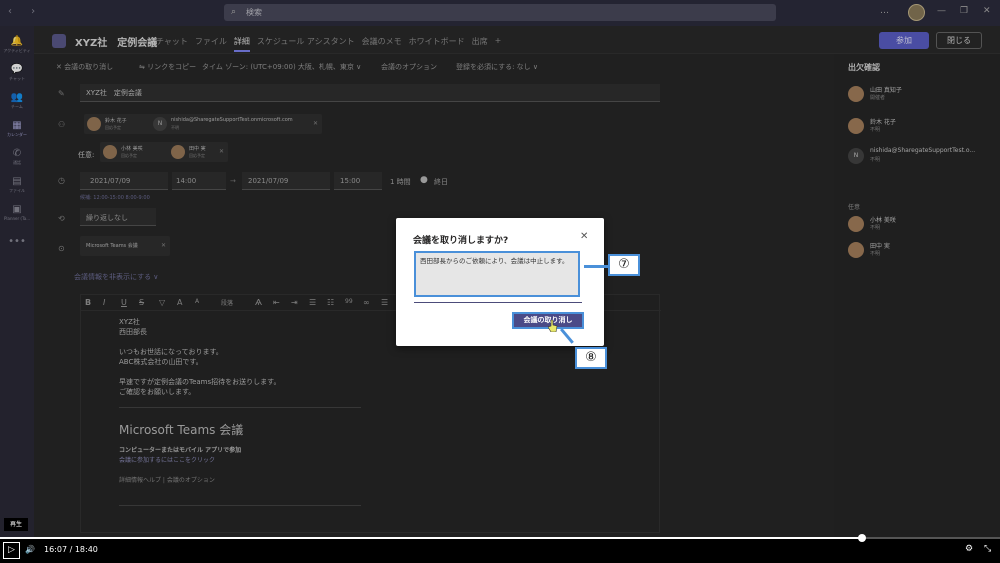  Describe the element at coordinates (110, 181) in the screenshot. I see `start-date: 2021/07/09` at that location.